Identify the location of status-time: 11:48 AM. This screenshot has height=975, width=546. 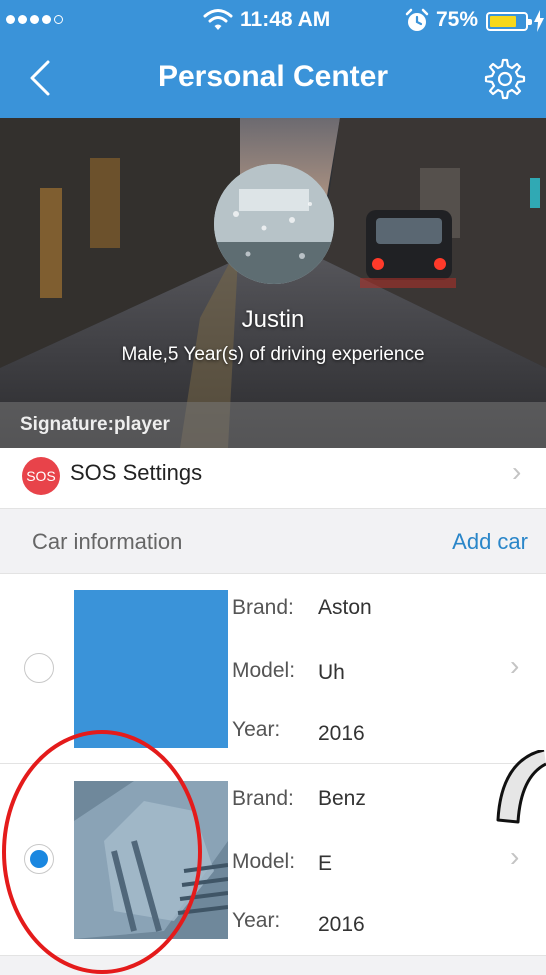
(285, 19).